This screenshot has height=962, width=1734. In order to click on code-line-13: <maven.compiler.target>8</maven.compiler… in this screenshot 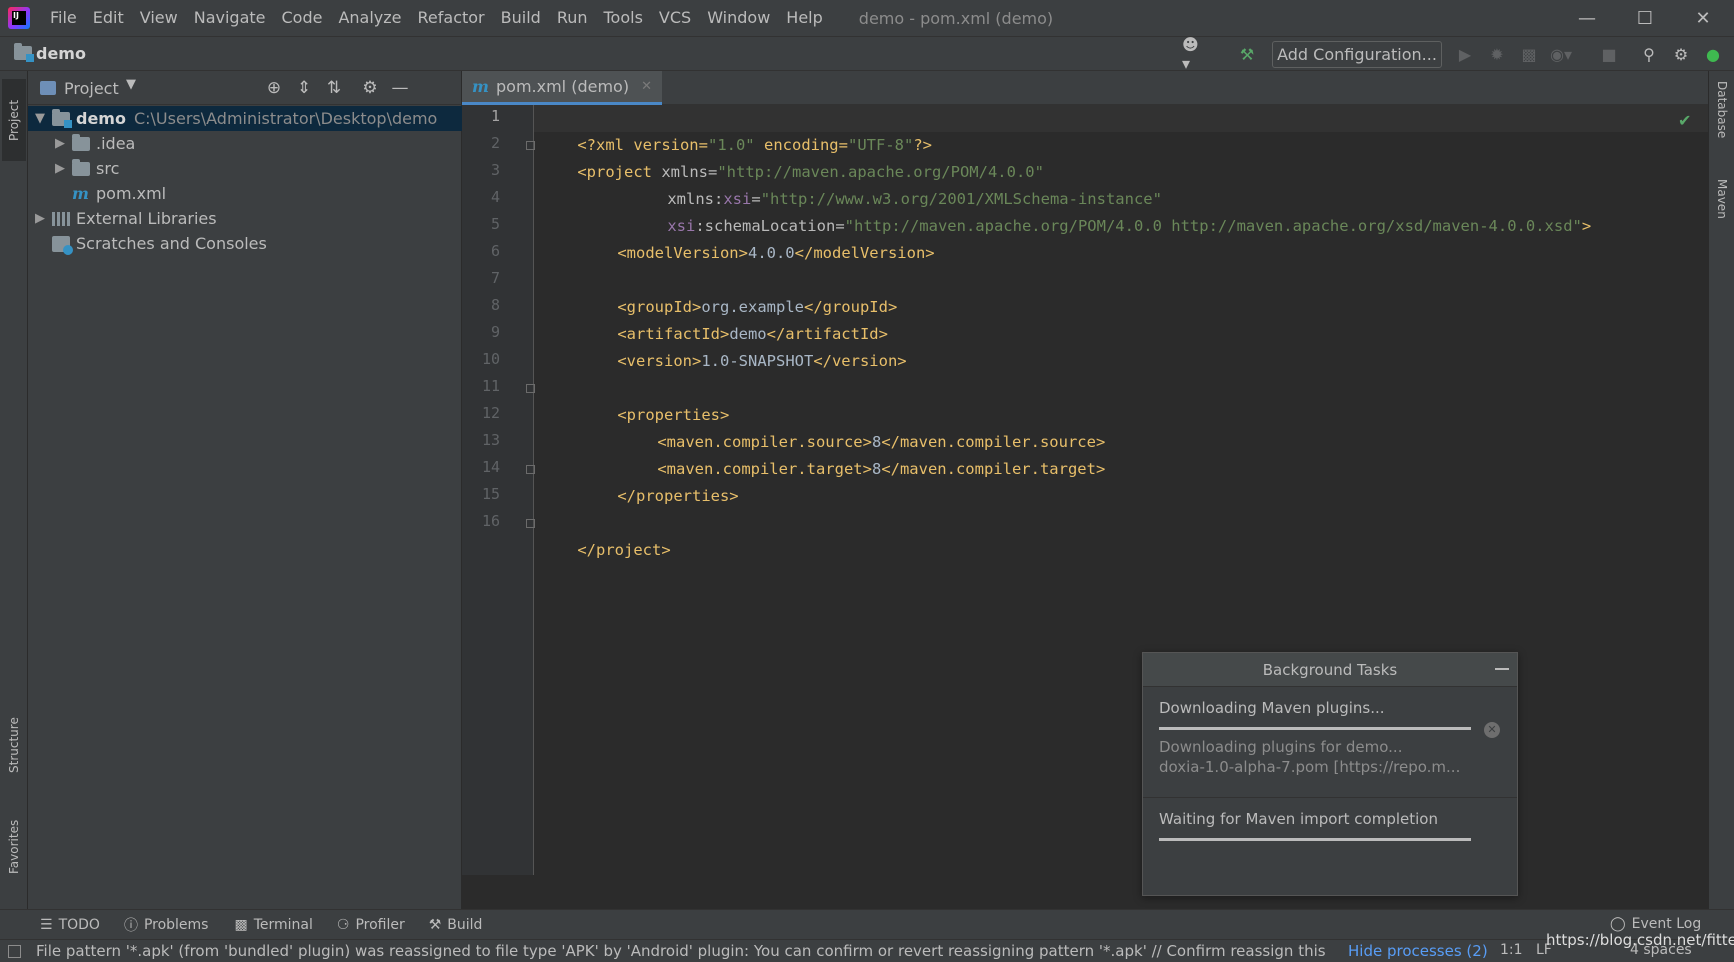, I will do `click(881, 469)`.